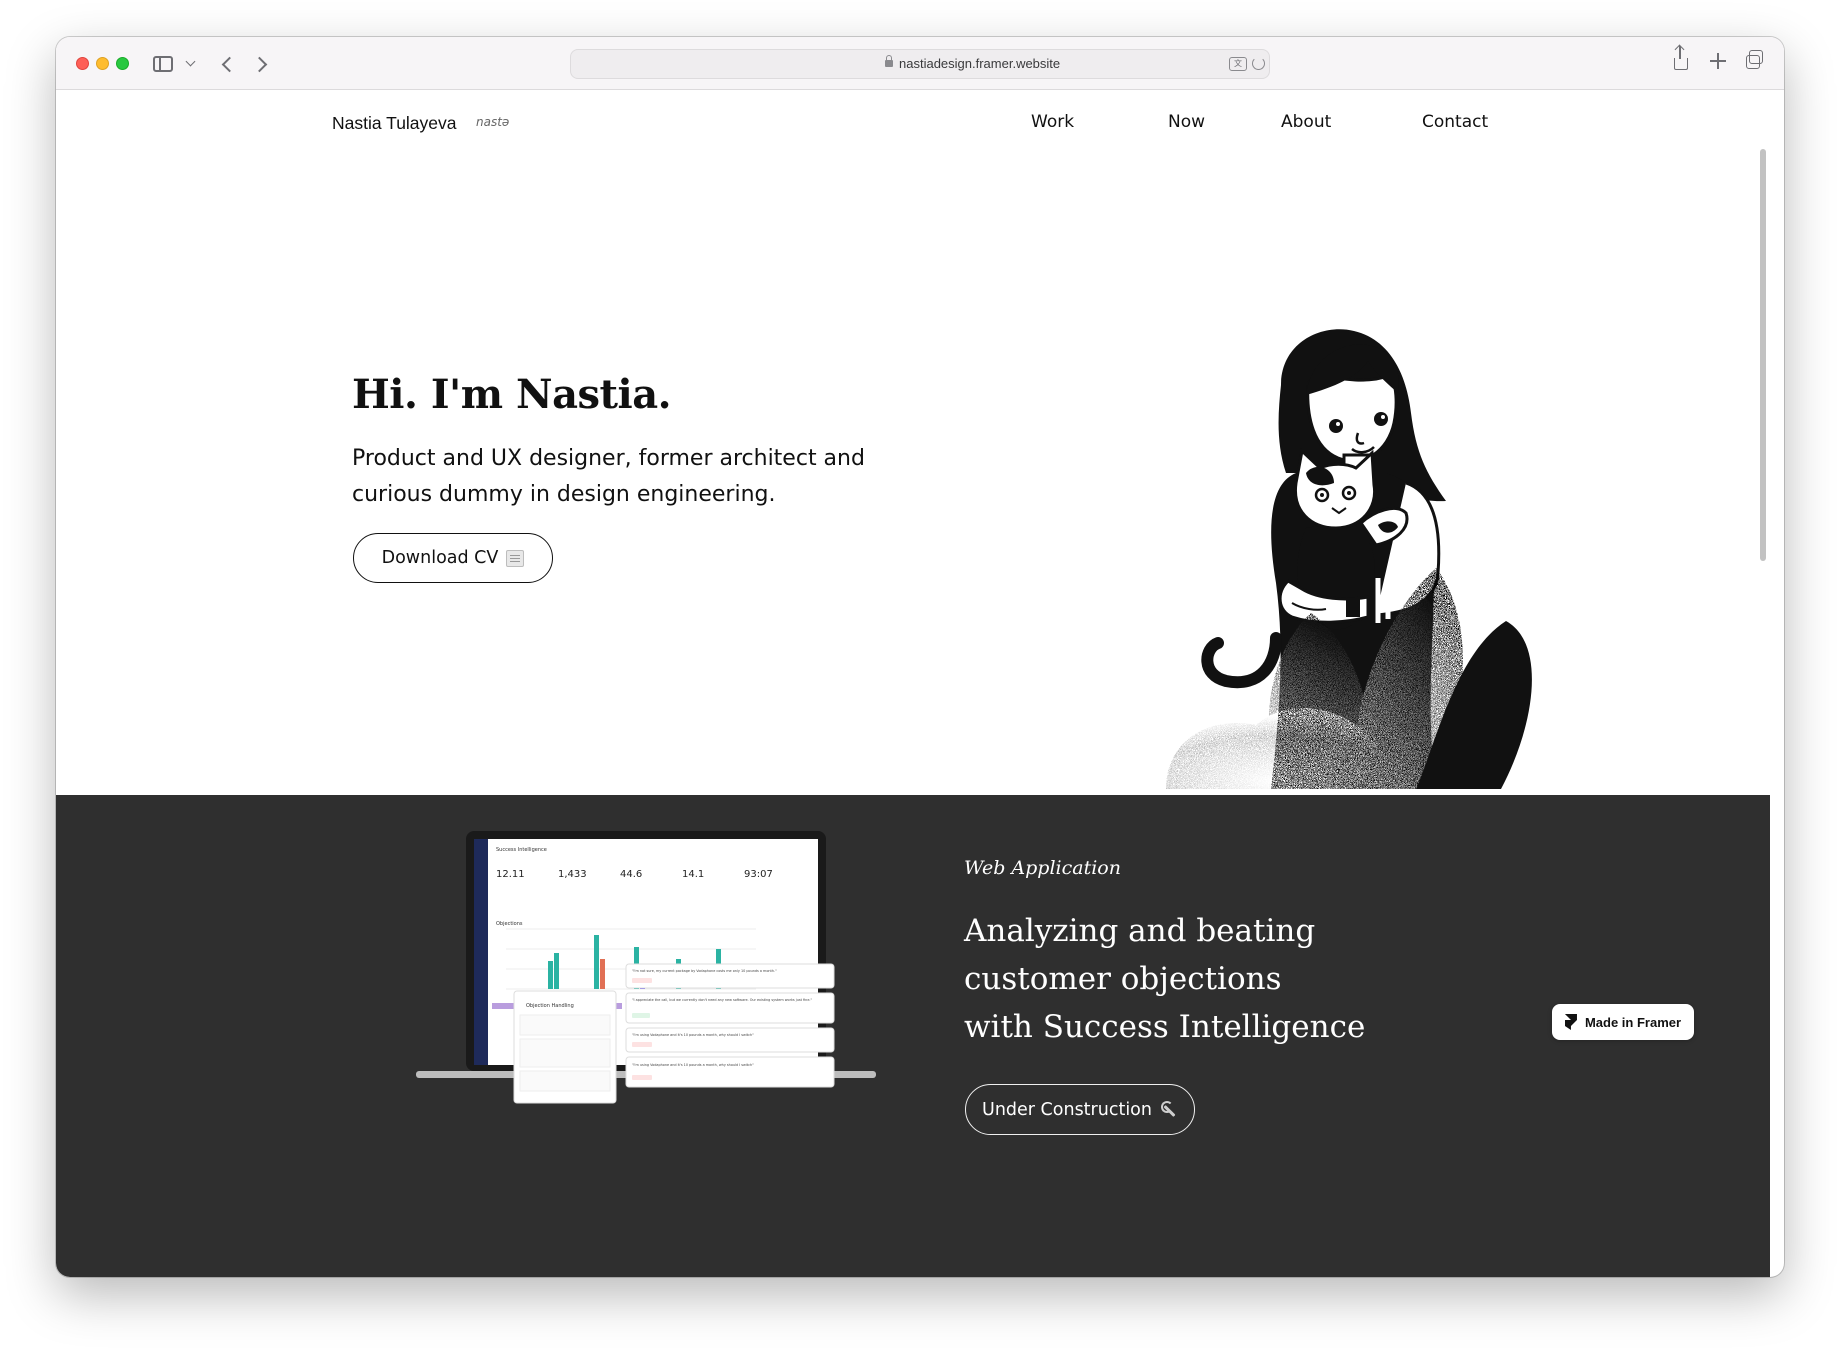 This screenshot has width=1840, height=1352. What do you see at coordinates (1349, 559) in the screenshot?
I see `girl-with-cat-illustration` at bounding box center [1349, 559].